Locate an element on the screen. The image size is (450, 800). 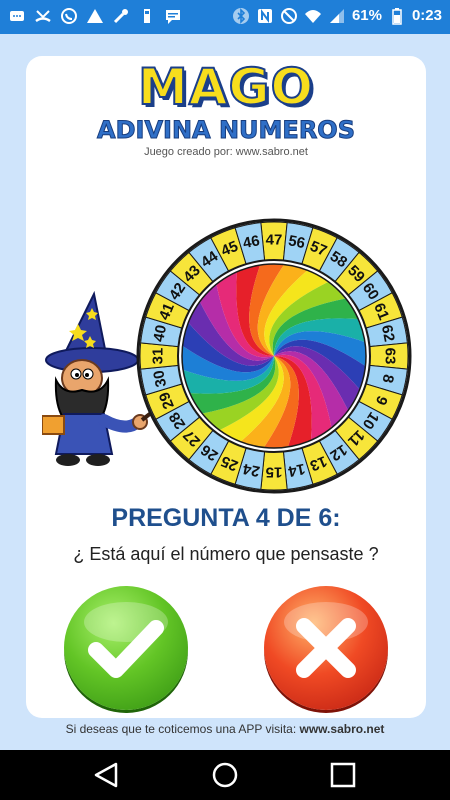
message-icon is located at coordinates (17, 16).